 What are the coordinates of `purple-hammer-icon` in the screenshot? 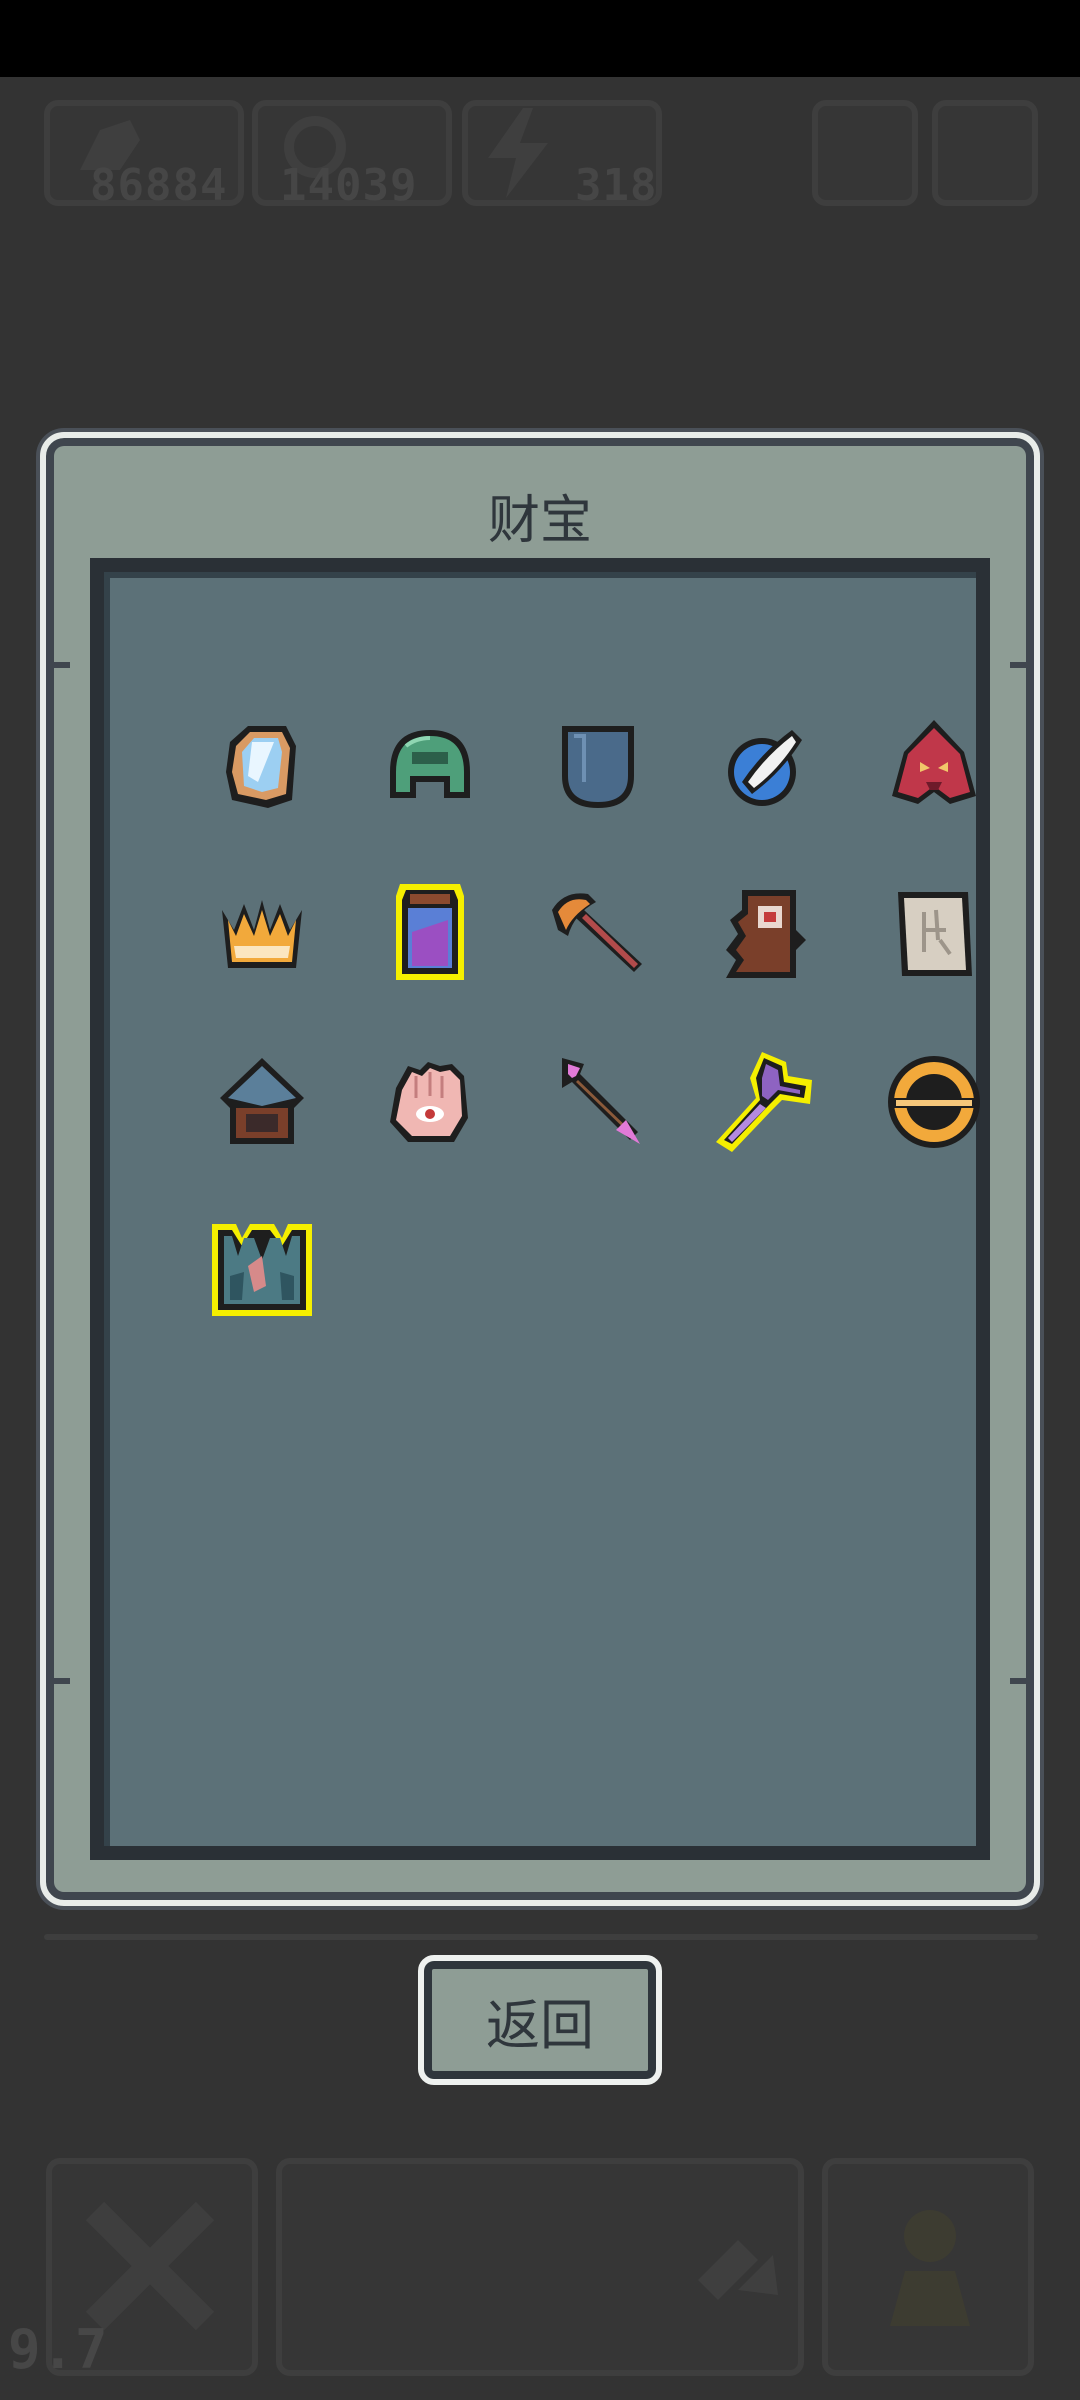 It's located at (764, 1102).